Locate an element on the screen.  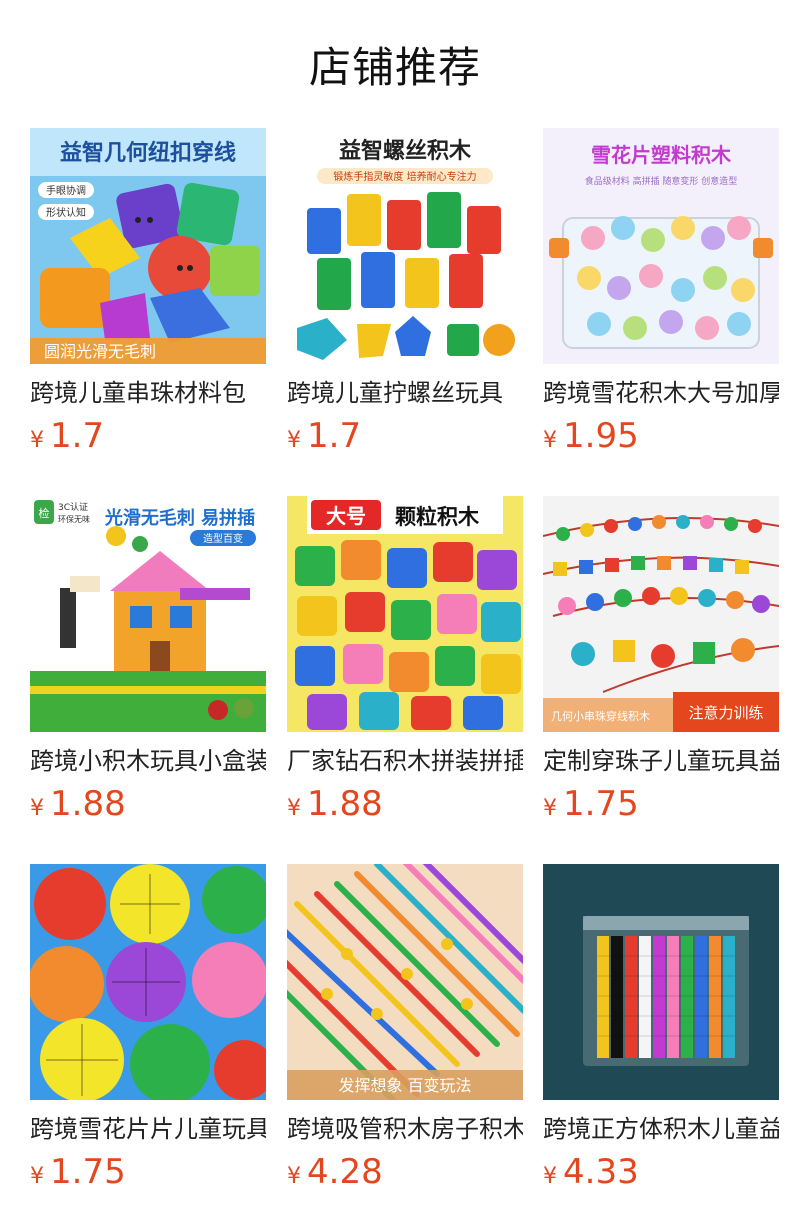
product-card: 益智螺丝积木 锻炼手指灵敏度 培养耐心专注力 跨境儿童拧螺丝玩具 ¥1.7 is located at coordinates (406, 298).